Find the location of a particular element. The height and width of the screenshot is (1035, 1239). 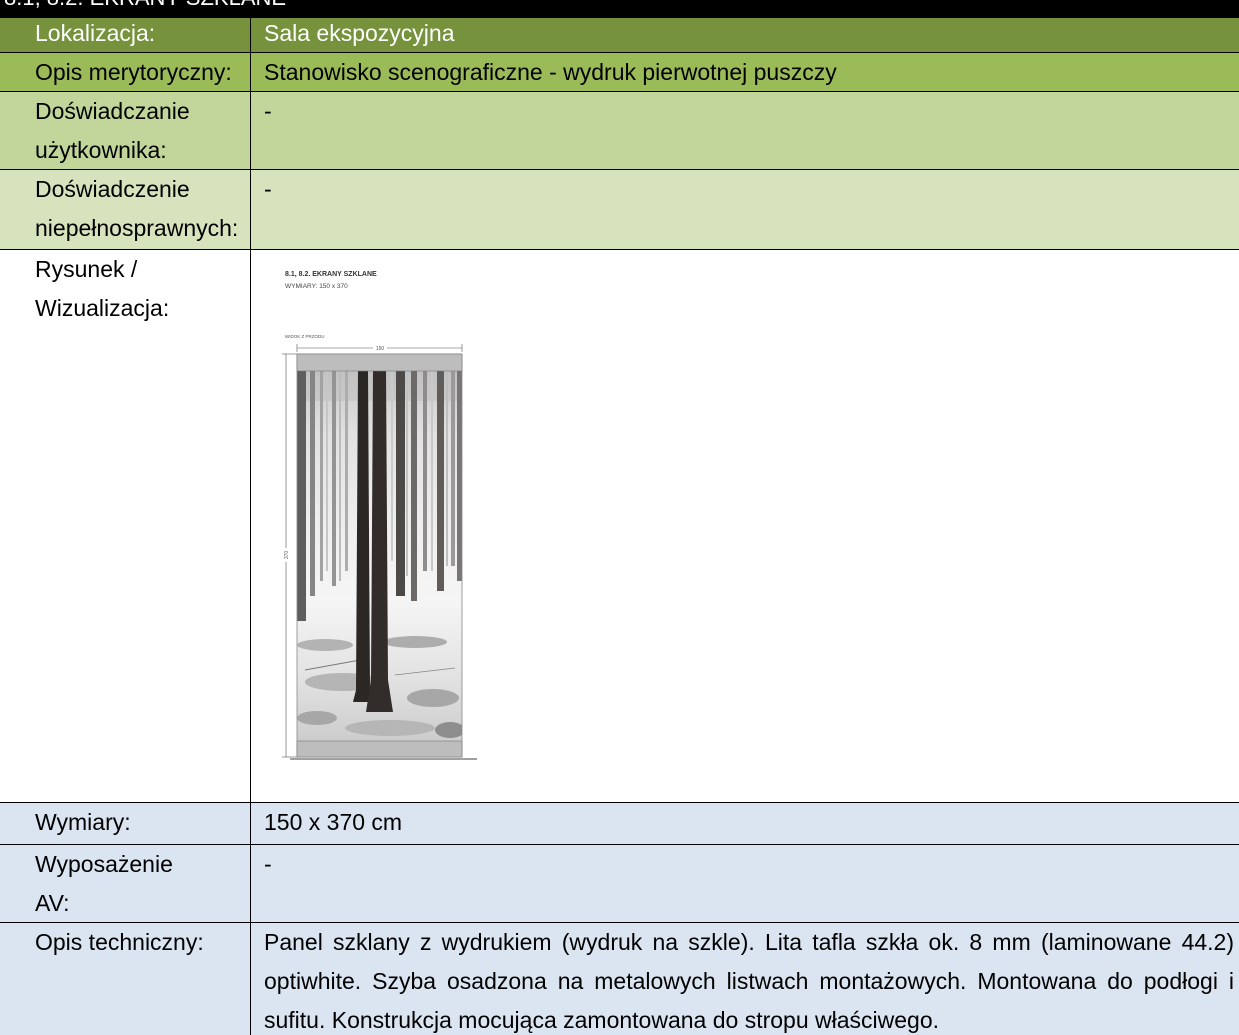

value-dimensions: 150 x 370 cm is located at coordinates (333, 822).